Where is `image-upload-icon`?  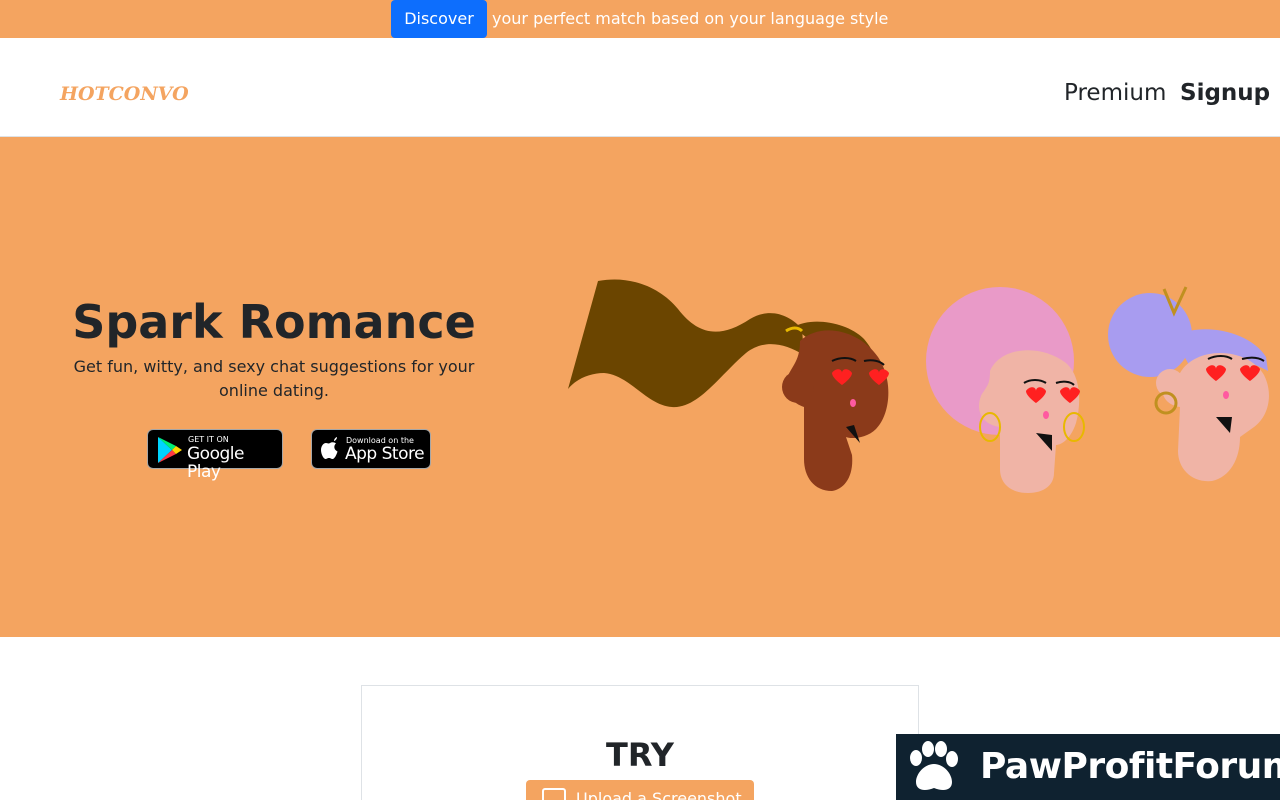 image-upload-icon is located at coordinates (554, 794).